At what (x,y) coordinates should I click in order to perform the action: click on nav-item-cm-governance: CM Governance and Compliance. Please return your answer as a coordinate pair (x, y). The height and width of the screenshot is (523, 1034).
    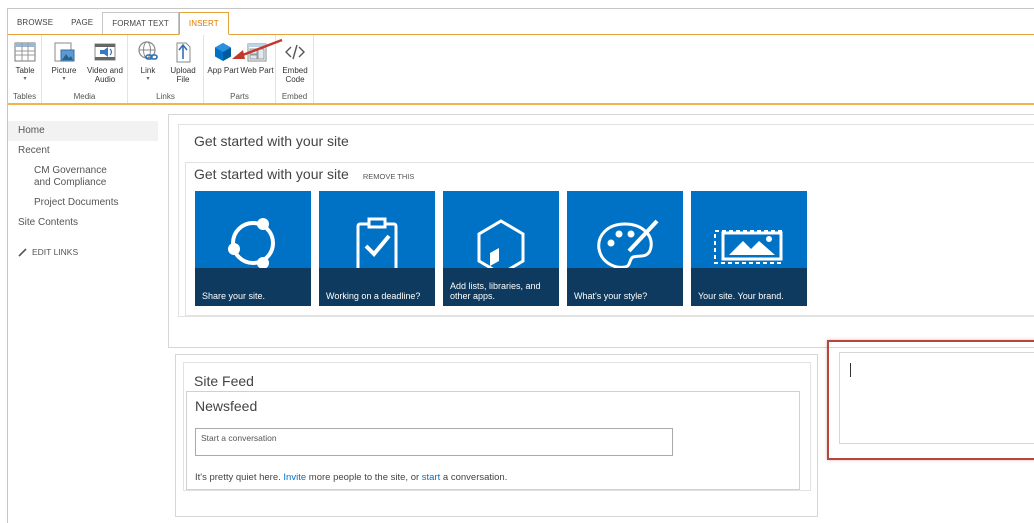
    Looking at the image, I should click on (67, 177).